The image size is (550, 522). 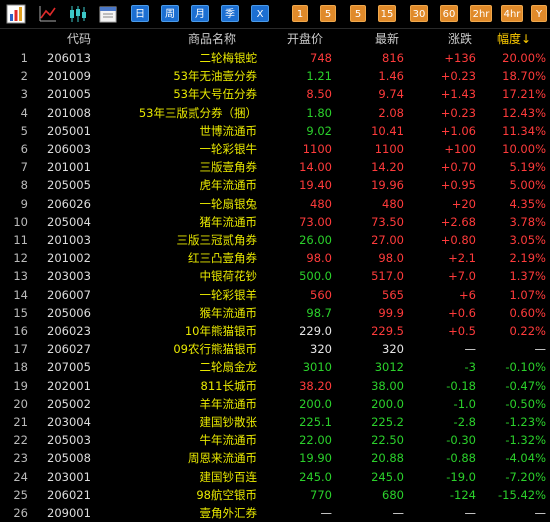 I want to click on table-row: 12 201002 红三凸壹角券 98.0 98.0 +2.1 2.19%, so click(x=275, y=258).